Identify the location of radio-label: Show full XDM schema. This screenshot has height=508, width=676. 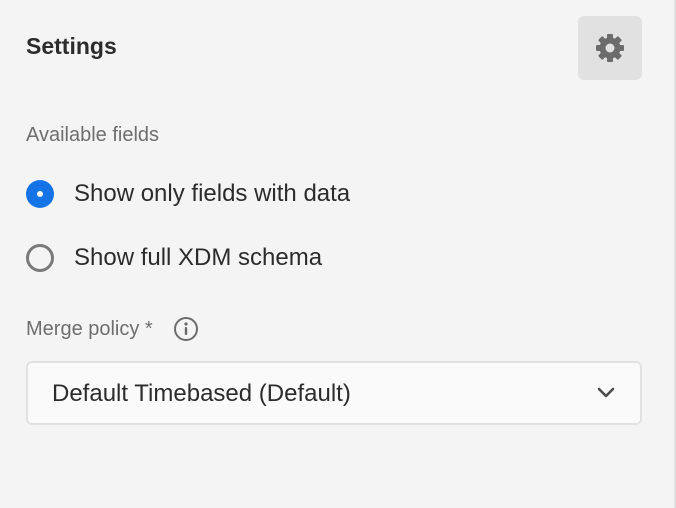
(198, 257).